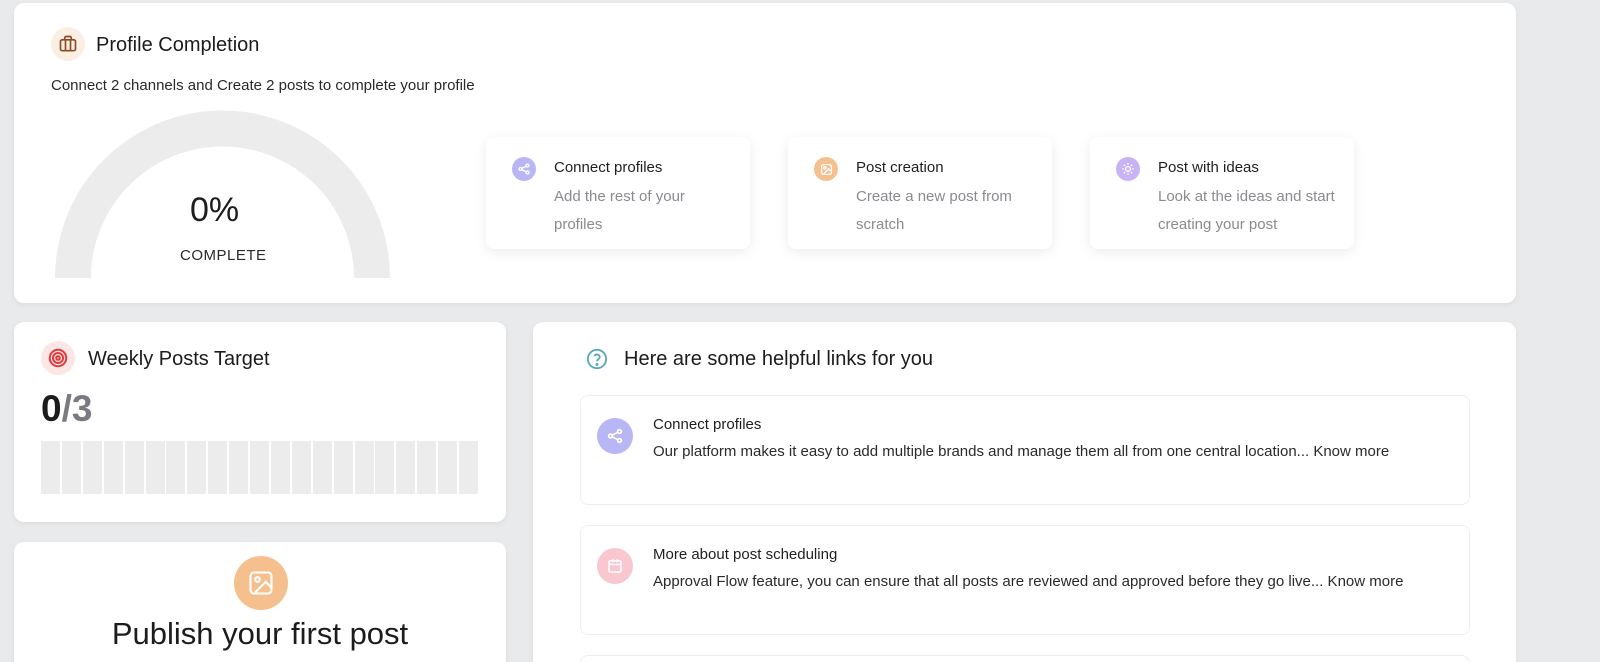 The height and width of the screenshot is (662, 1600). Describe the element at coordinates (58, 358) in the screenshot. I see `target-icon` at that location.